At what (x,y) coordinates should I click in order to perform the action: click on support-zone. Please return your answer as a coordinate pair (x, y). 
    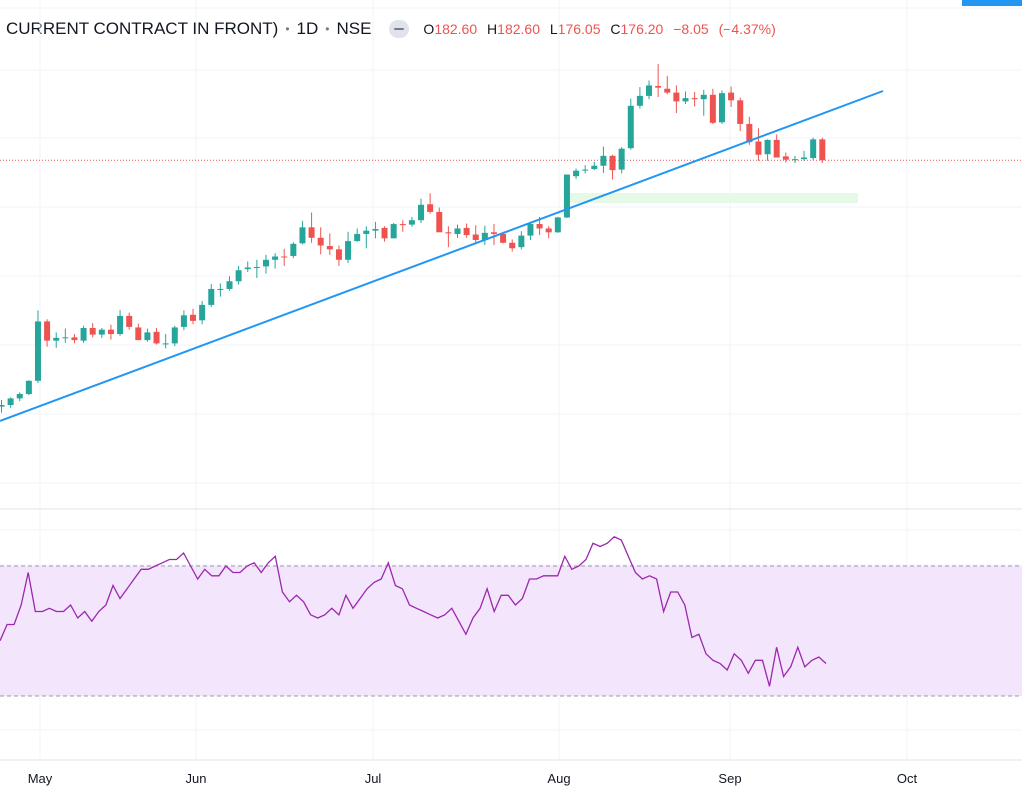
    Looking at the image, I should click on (713, 198).